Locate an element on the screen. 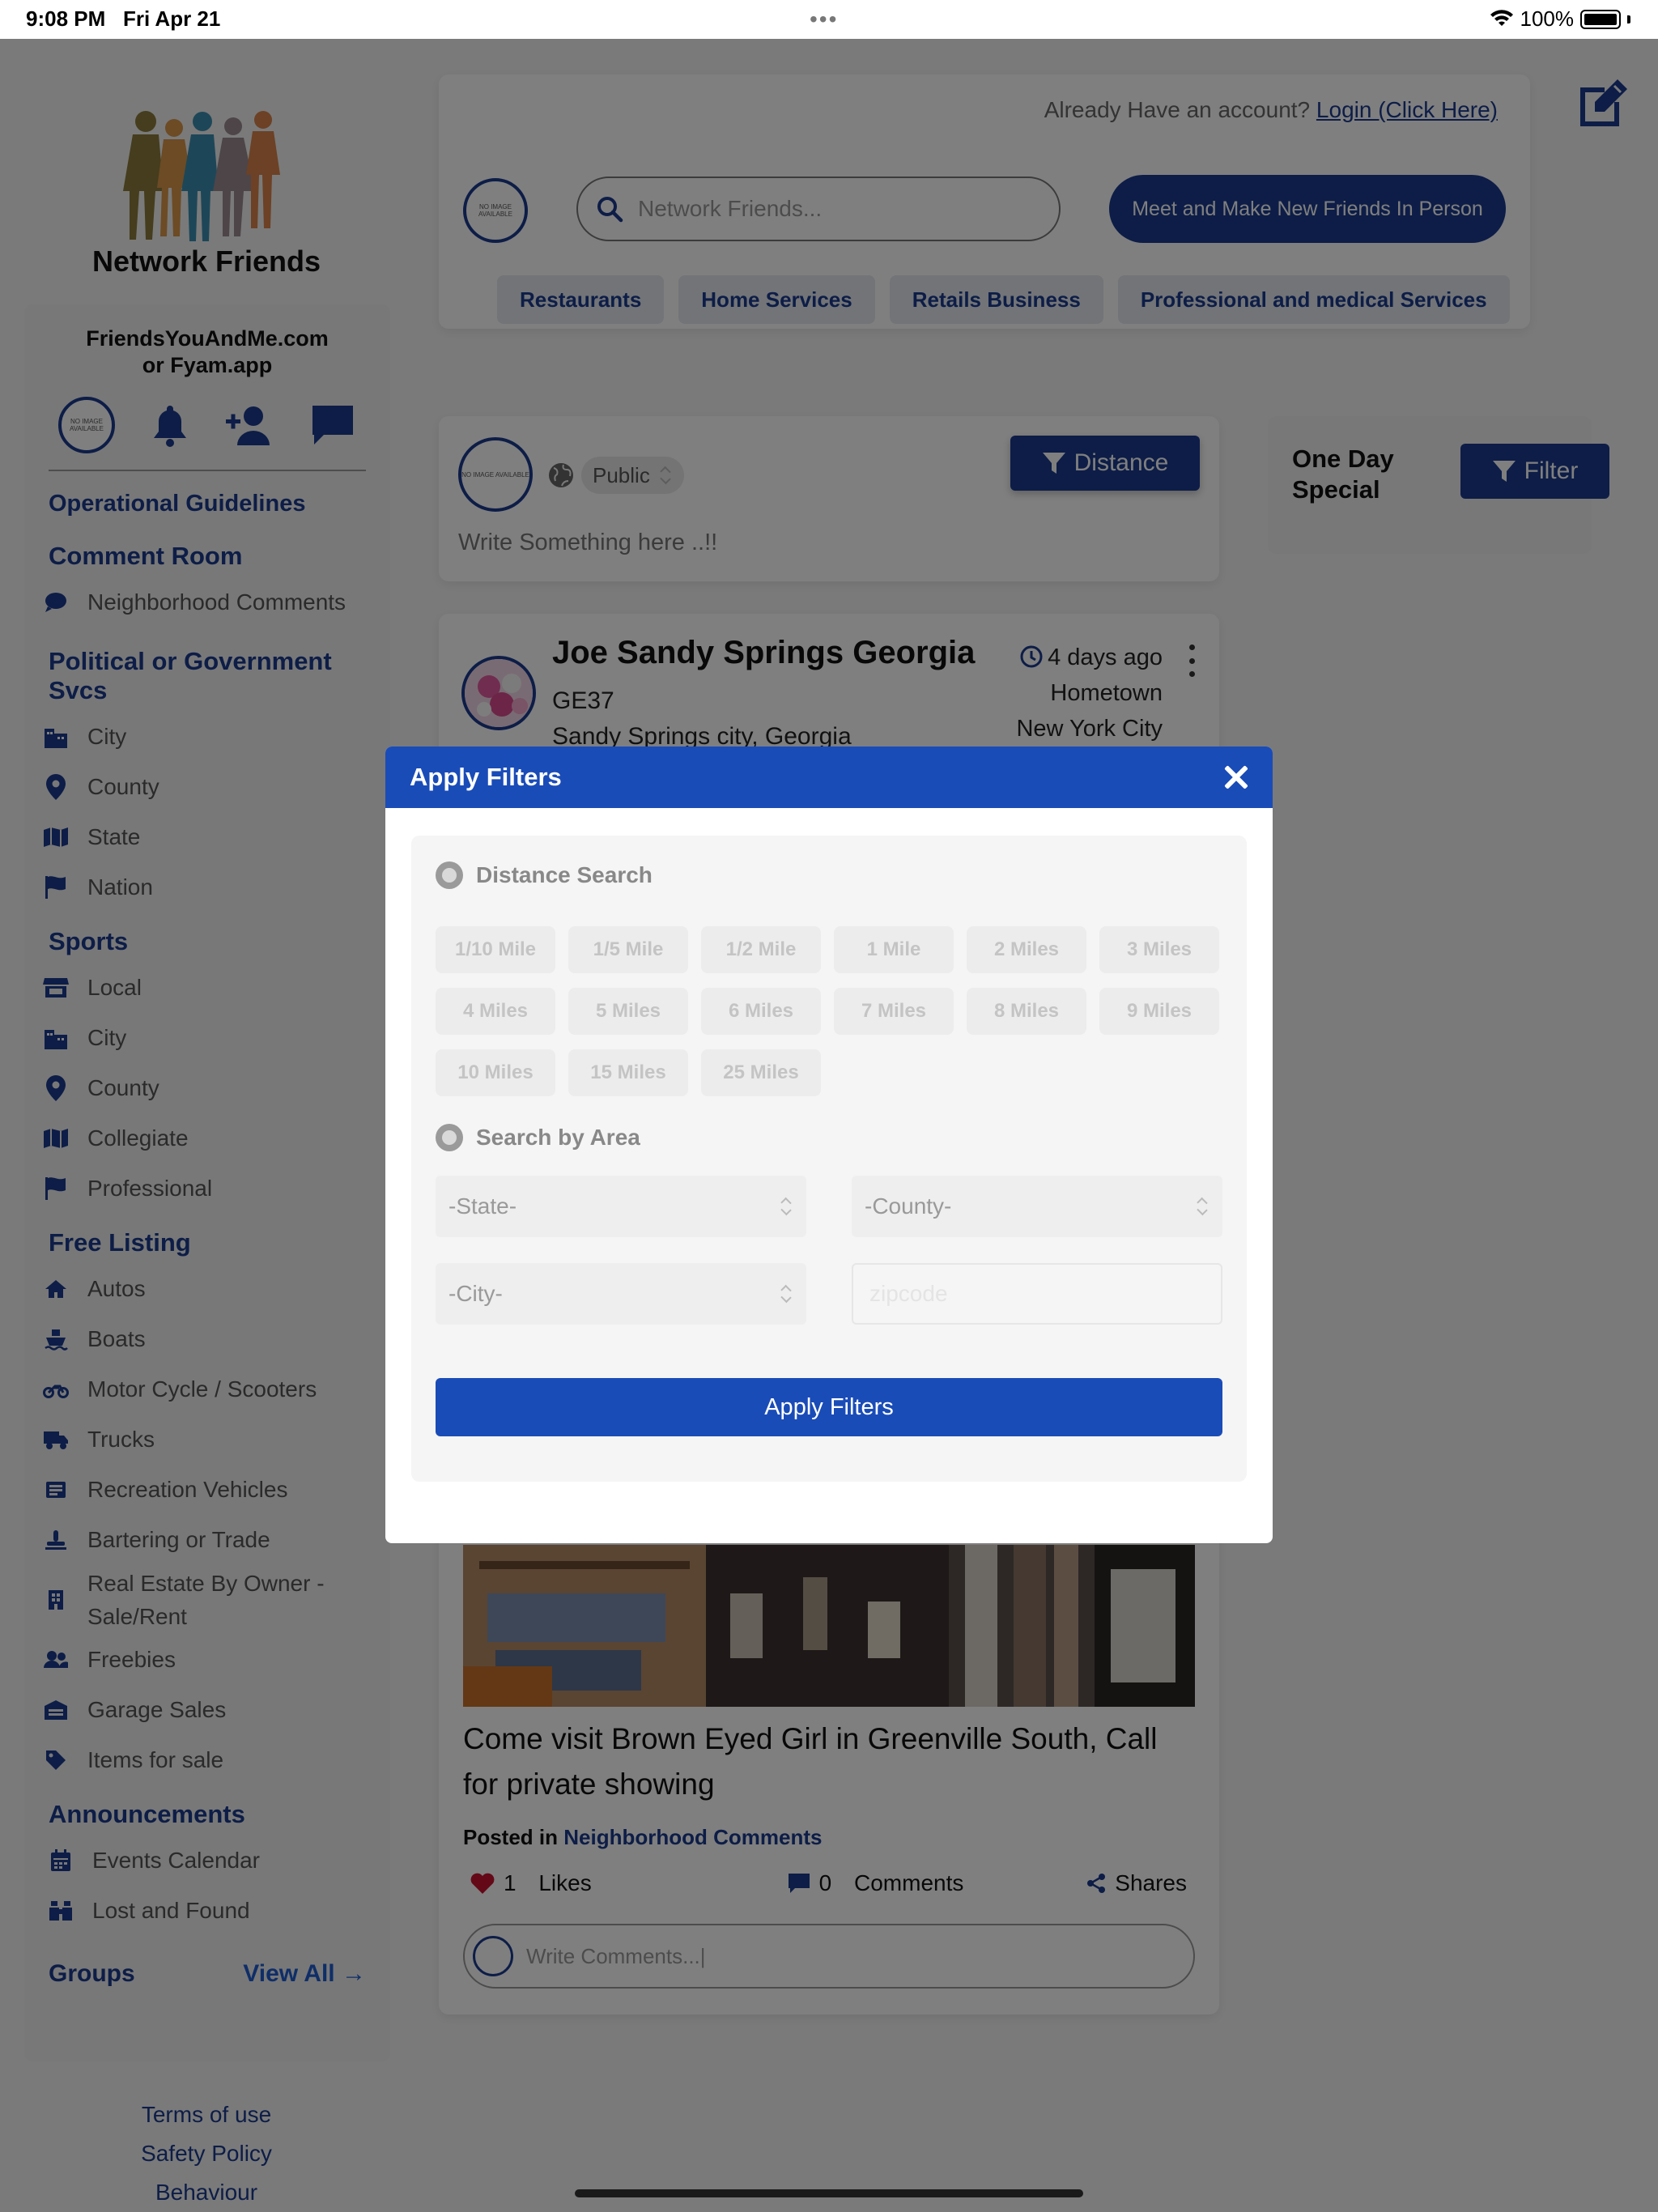  close-icon is located at coordinates (1236, 777).